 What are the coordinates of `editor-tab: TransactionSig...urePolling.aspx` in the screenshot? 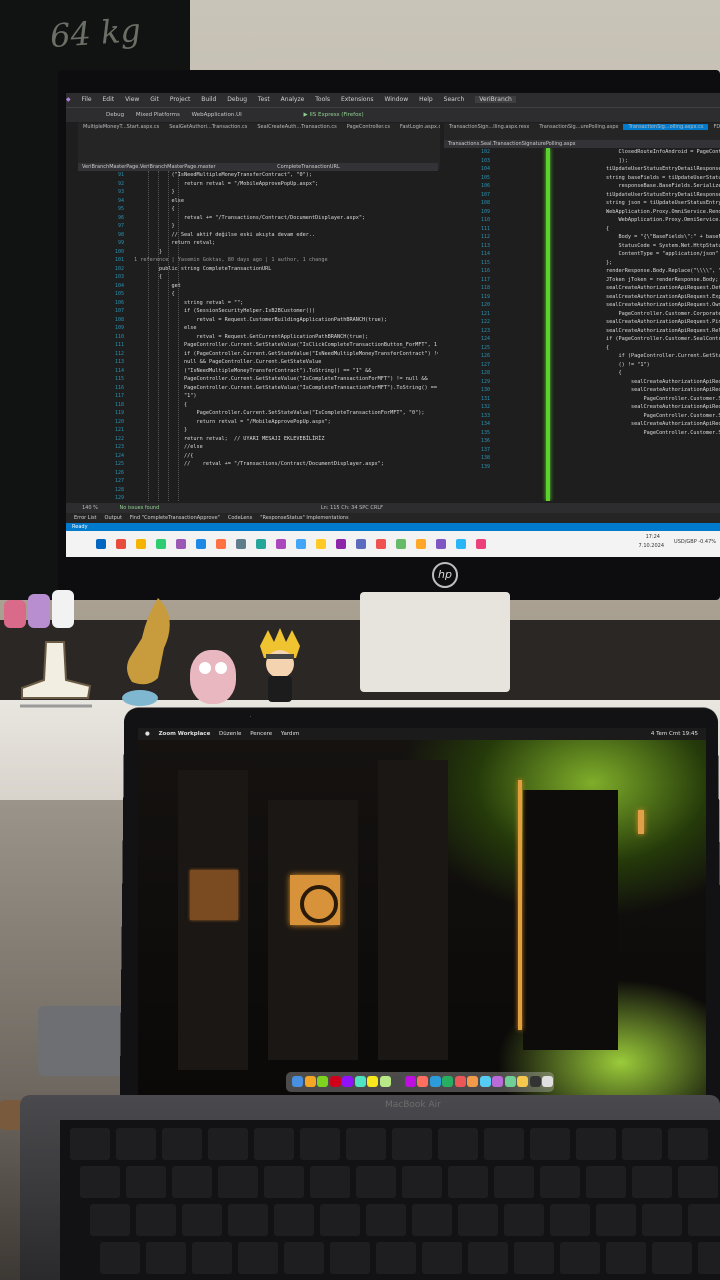 It's located at (578, 127).